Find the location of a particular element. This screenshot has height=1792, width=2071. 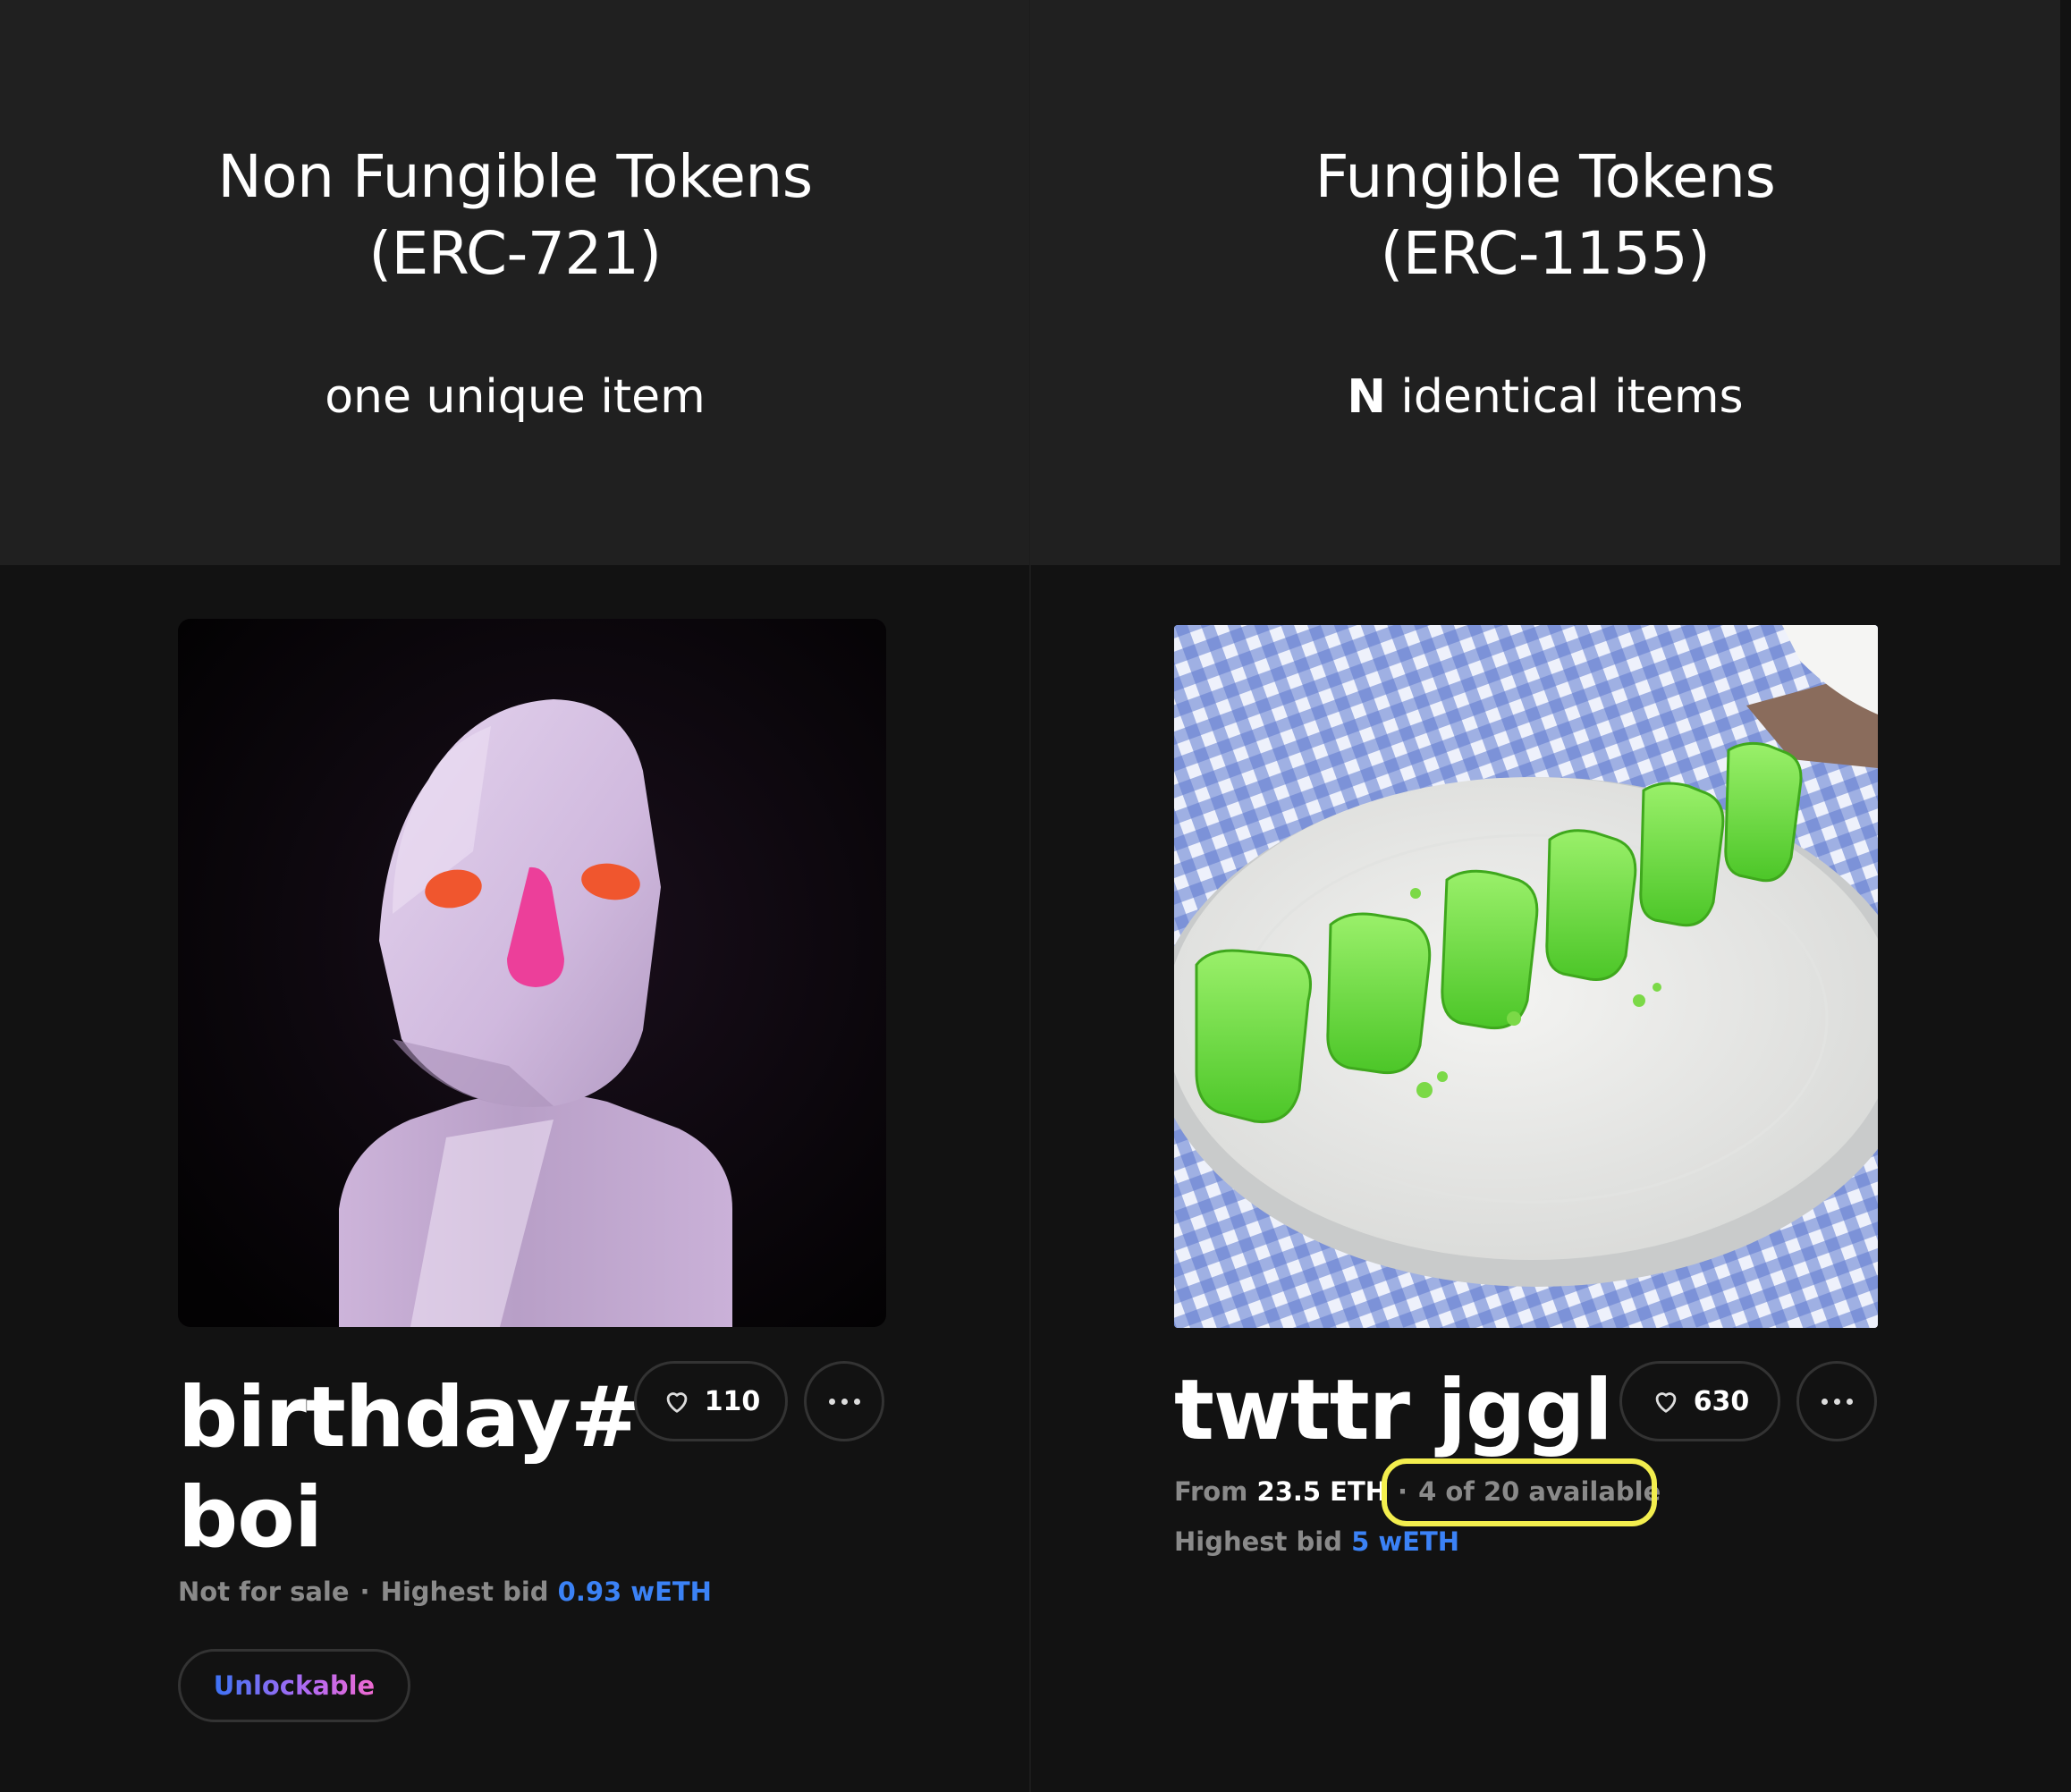

ft-heading-line1: Fungible Tokens is located at coordinates (1545, 176).